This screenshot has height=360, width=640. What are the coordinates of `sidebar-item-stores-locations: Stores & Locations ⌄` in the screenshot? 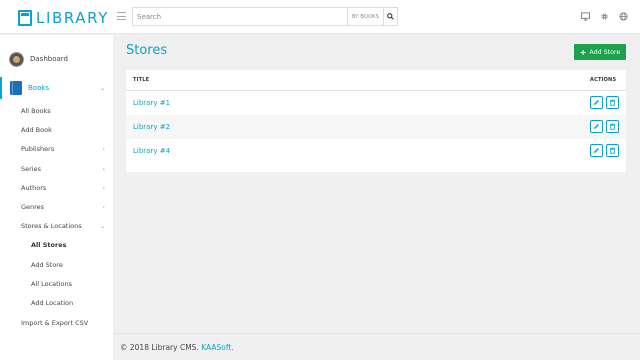 It's located at (67, 226).